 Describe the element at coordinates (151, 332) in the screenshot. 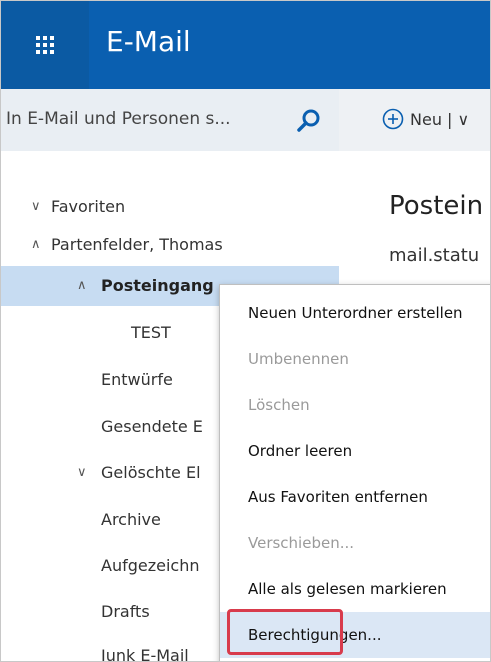

I see `folder-label: TEST` at that location.